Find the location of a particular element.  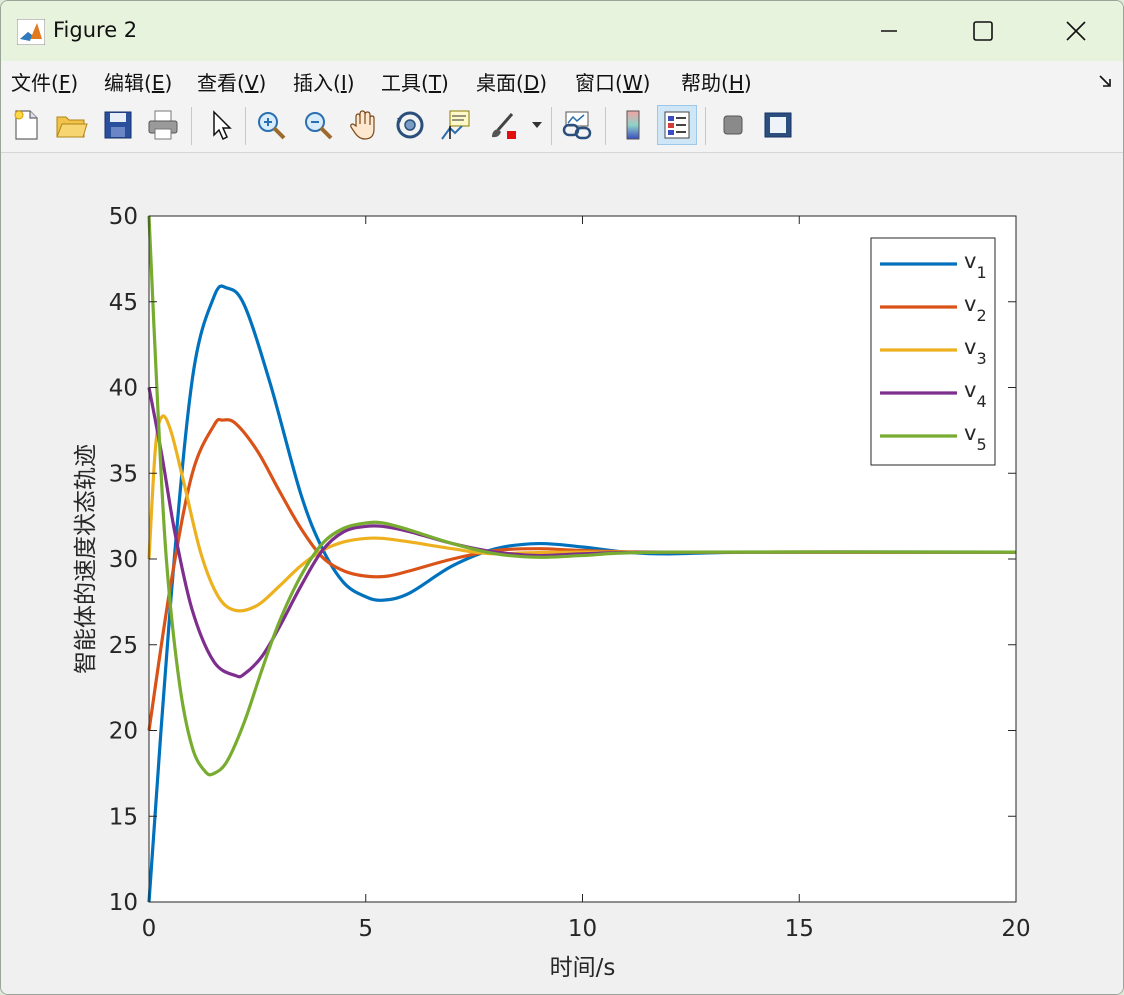

data-cursor-button is located at coordinates (455, 125).